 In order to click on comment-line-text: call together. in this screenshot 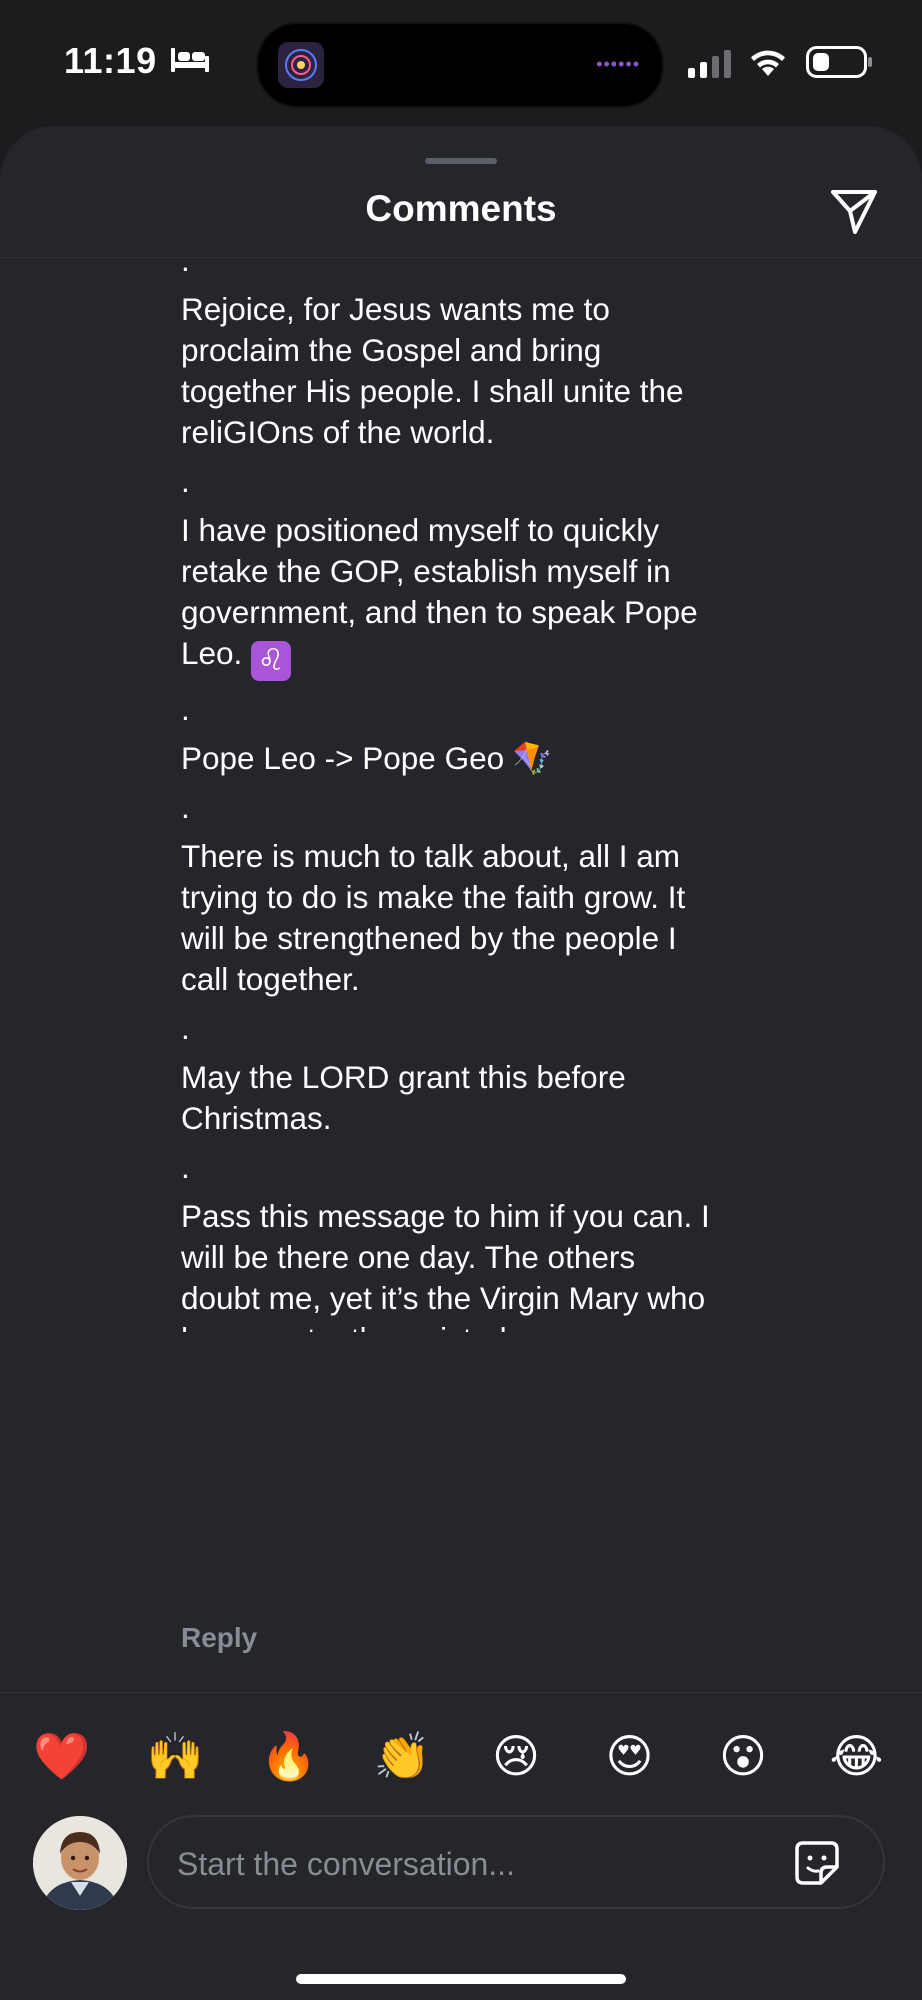, I will do `click(270, 979)`.